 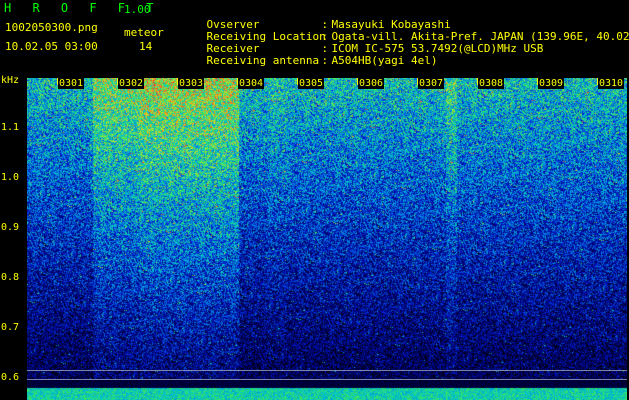 What do you see at coordinates (131, 83) in the screenshot?
I see `x-tick-label: 0302` at bounding box center [131, 83].